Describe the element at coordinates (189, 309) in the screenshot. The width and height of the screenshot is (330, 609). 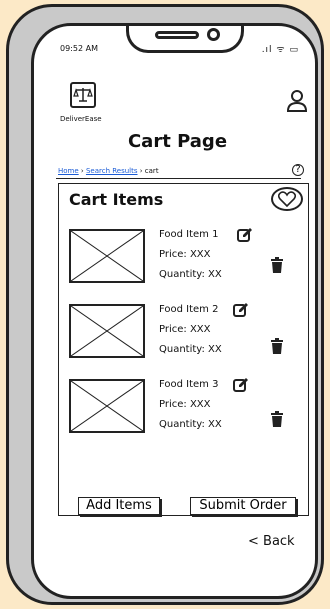
I see `item-name: Food Item 2` at that location.